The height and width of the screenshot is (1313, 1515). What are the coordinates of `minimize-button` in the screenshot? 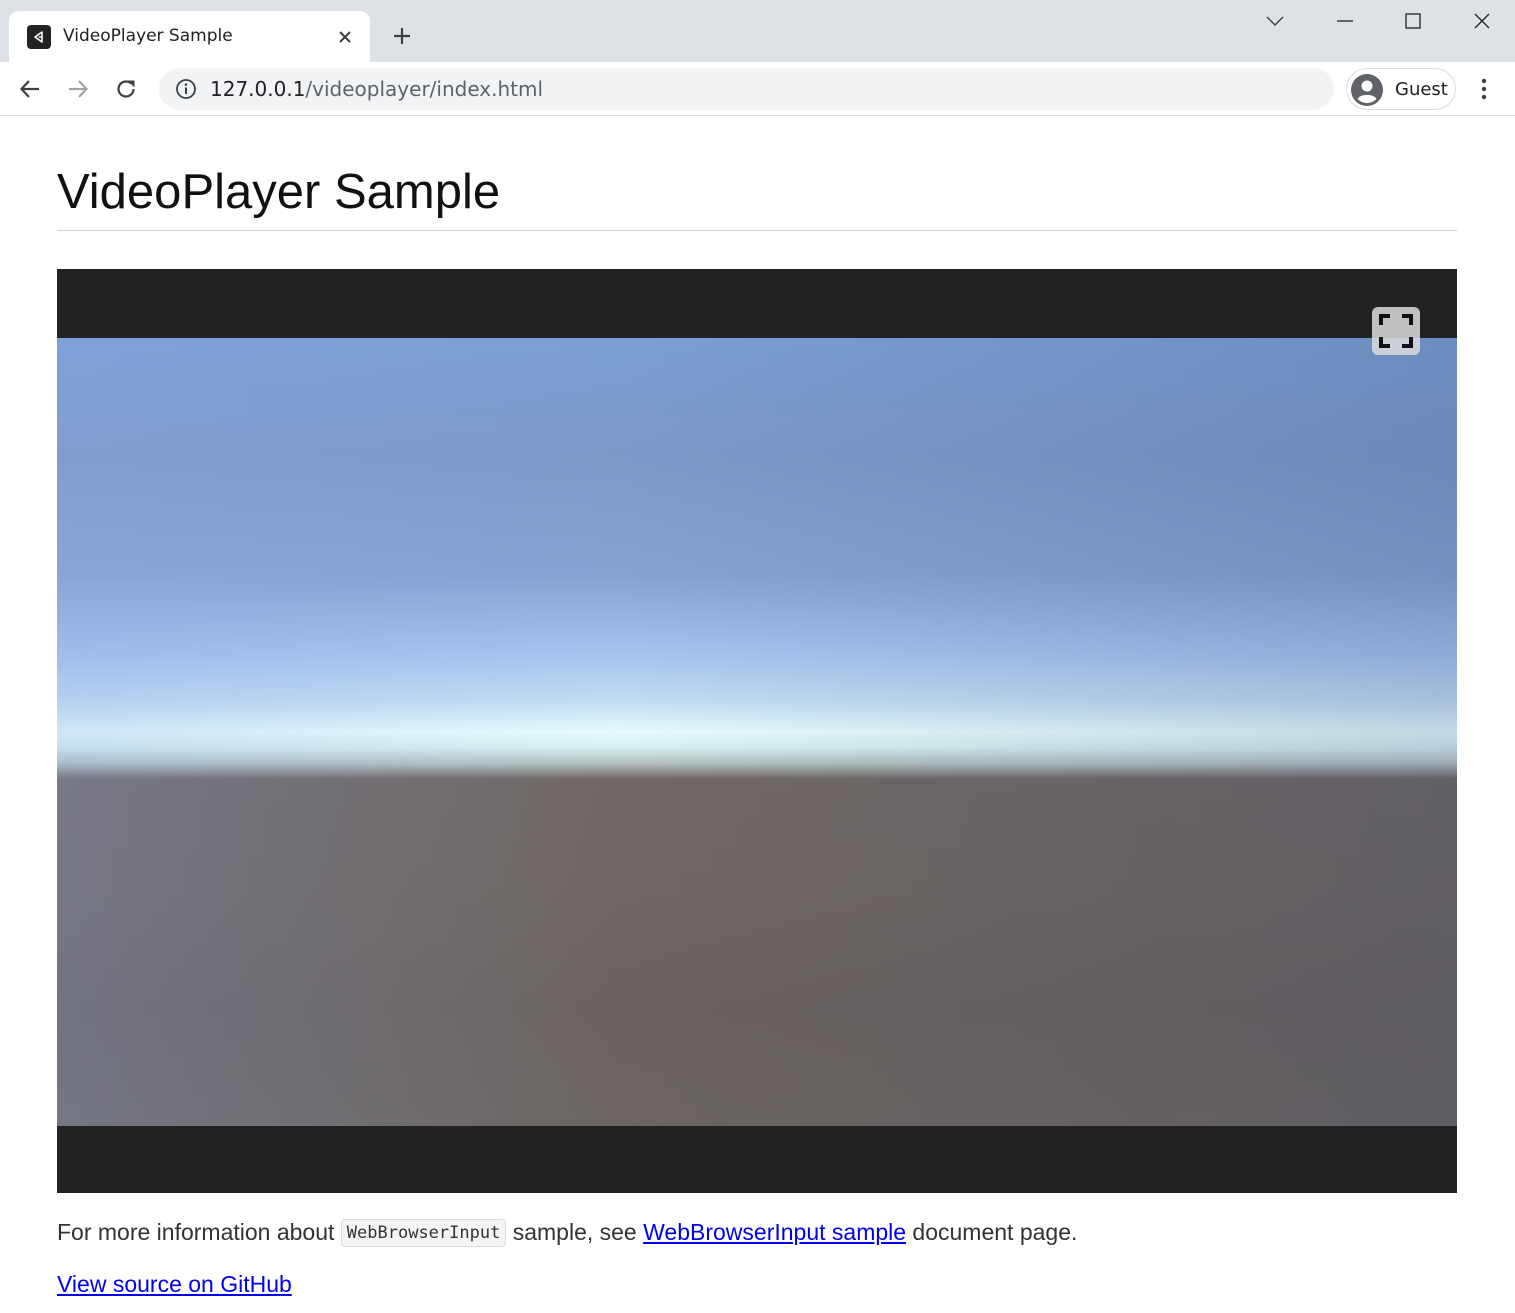 It's located at (1345, 21).